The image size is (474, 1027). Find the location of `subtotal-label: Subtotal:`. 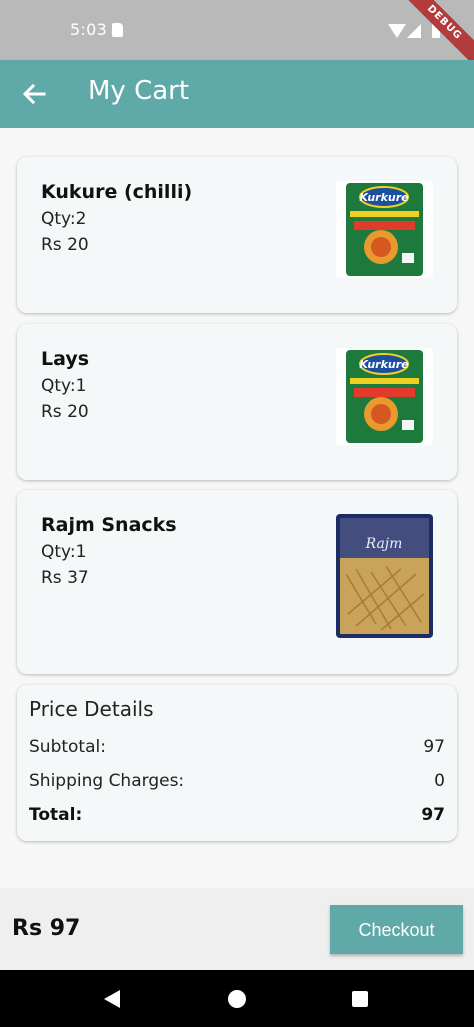

subtotal-label: Subtotal: is located at coordinates (67, 747).